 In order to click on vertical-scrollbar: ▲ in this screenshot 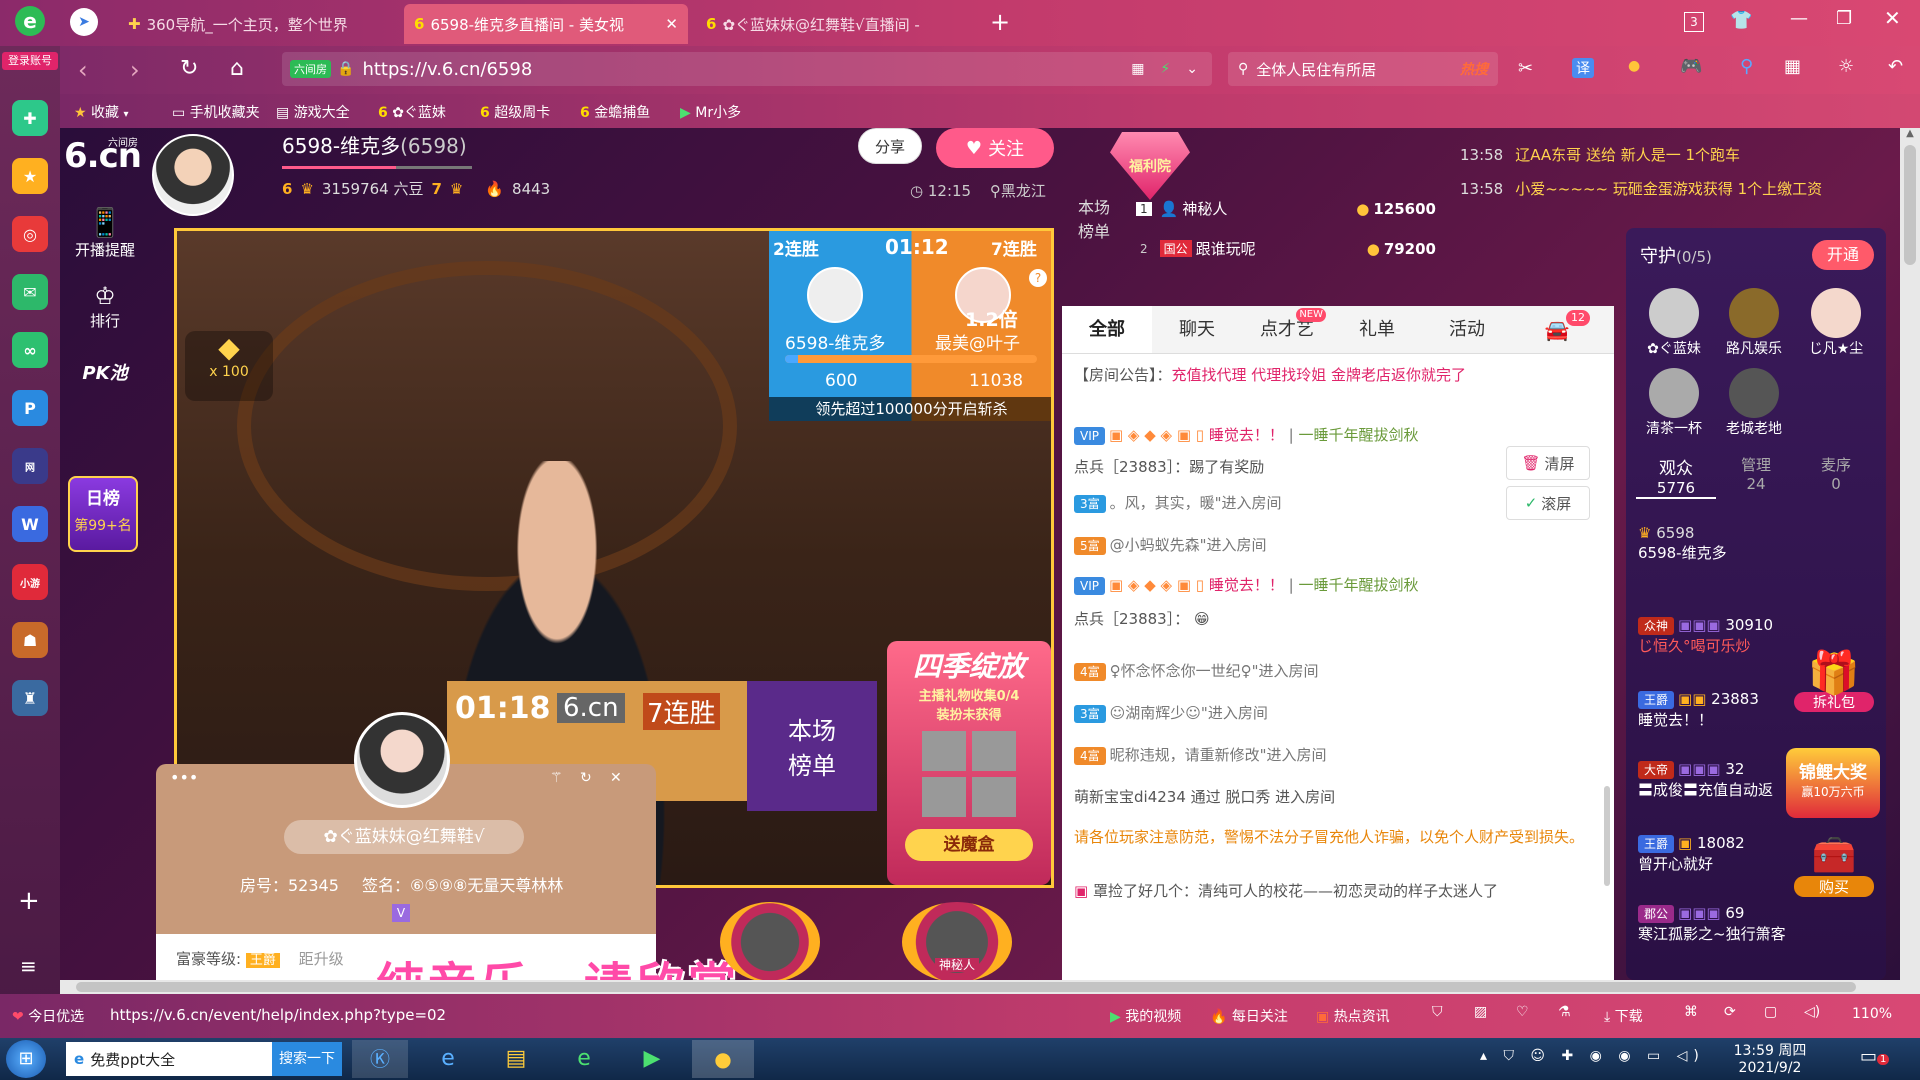, I will do `click(1910, 561)`.